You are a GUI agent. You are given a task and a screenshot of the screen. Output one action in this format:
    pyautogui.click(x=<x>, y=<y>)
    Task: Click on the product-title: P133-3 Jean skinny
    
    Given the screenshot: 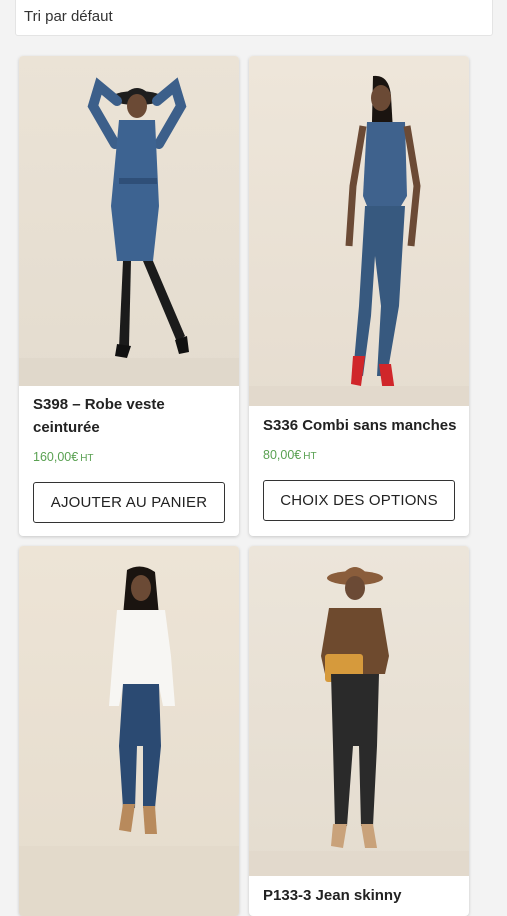 What is the action you would take?
    pyautogui.click(x=361, y=895)
    